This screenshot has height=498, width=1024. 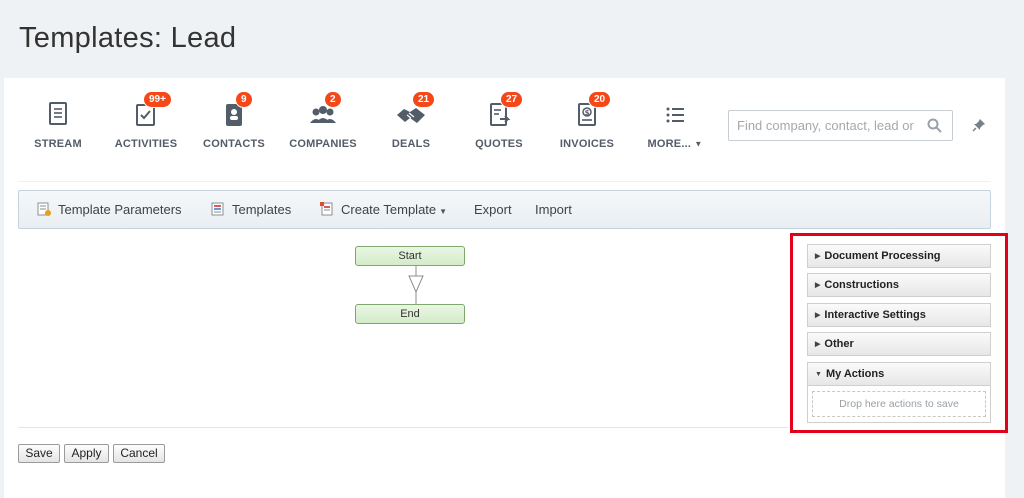 I want to click on nav-item-activities: 99+ ACTIVITIES, so click(x=146, y=120).